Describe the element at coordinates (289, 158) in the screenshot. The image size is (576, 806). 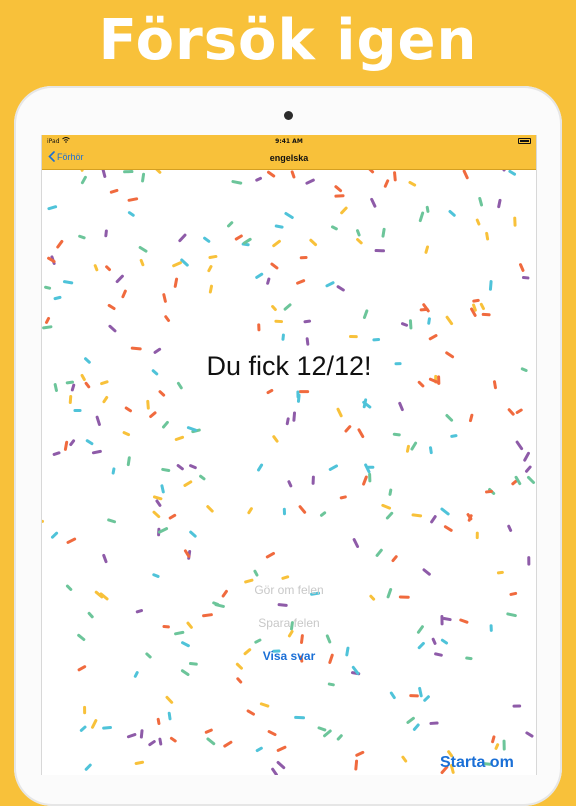
I see `navigation-bar: Förhör engelska` at that location.